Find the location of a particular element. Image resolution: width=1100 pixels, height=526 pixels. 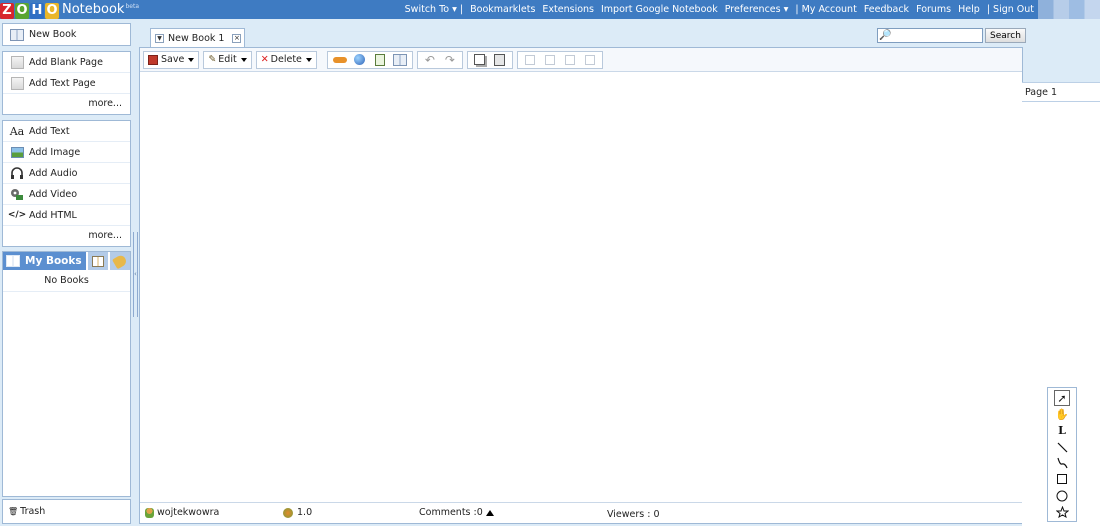

shared-books-button is located at coordinates (98, 261).